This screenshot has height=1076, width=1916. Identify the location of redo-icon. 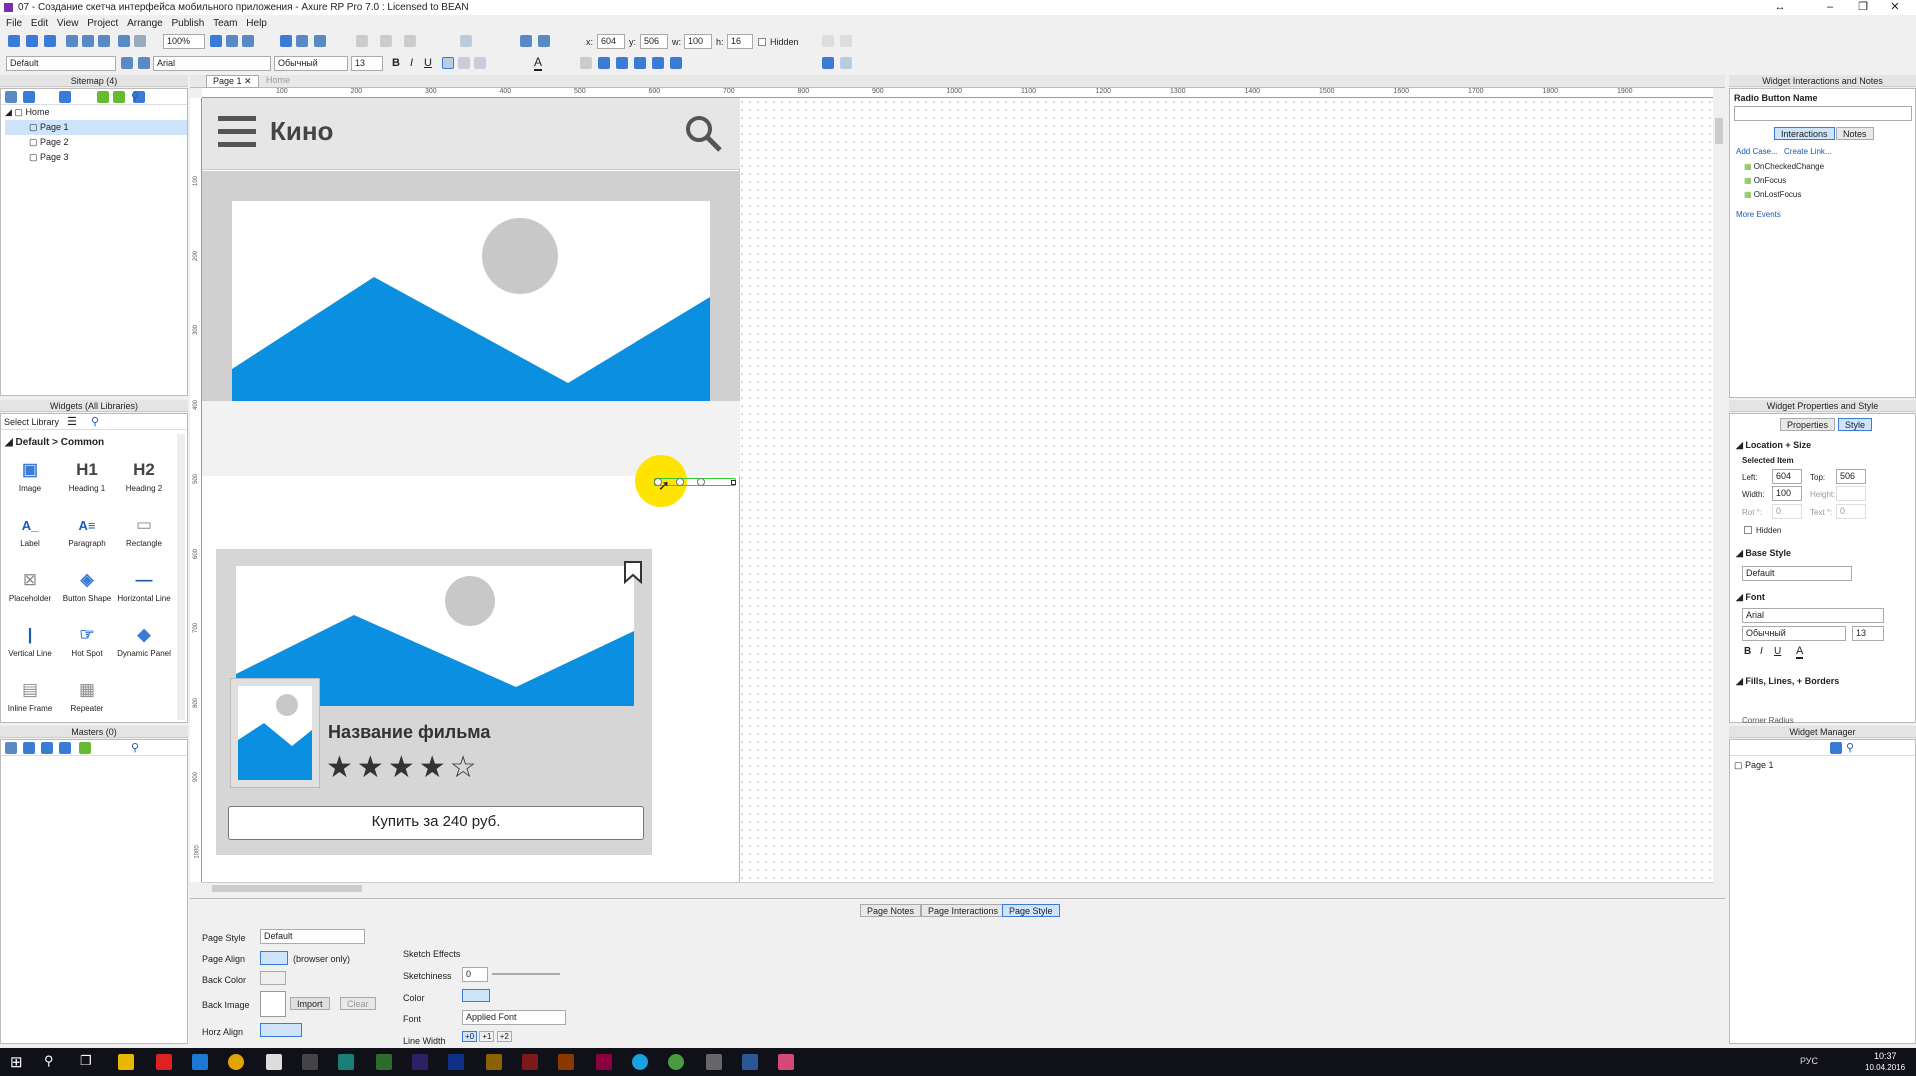
(140, 41).